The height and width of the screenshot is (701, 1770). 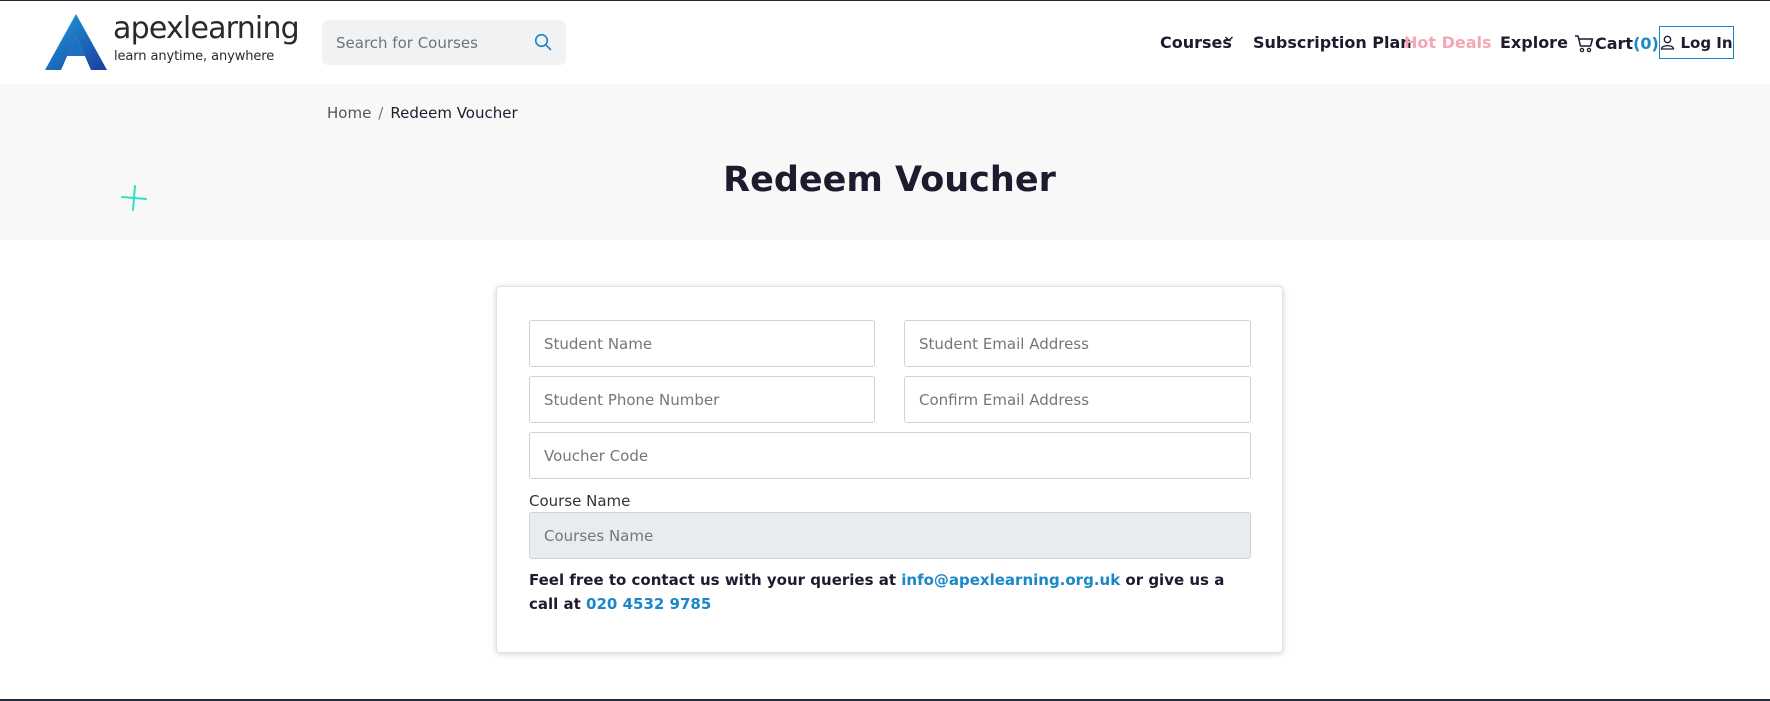 I want to click on login-button: Log In, so click(x=1696, y=42).